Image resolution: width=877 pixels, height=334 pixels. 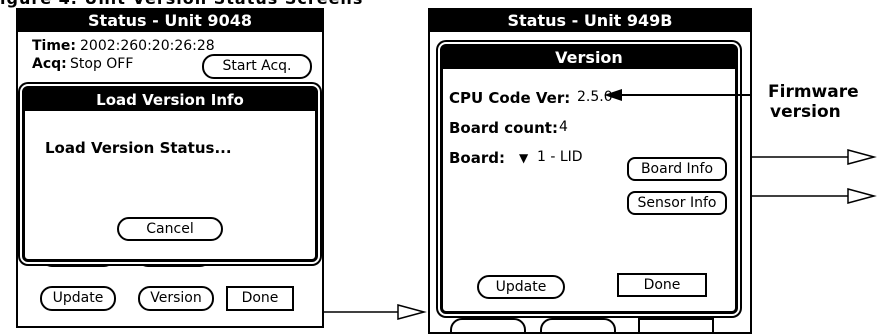 I want to click on dropdown-triangle-icon: ▼, so click(x=523, y=158).